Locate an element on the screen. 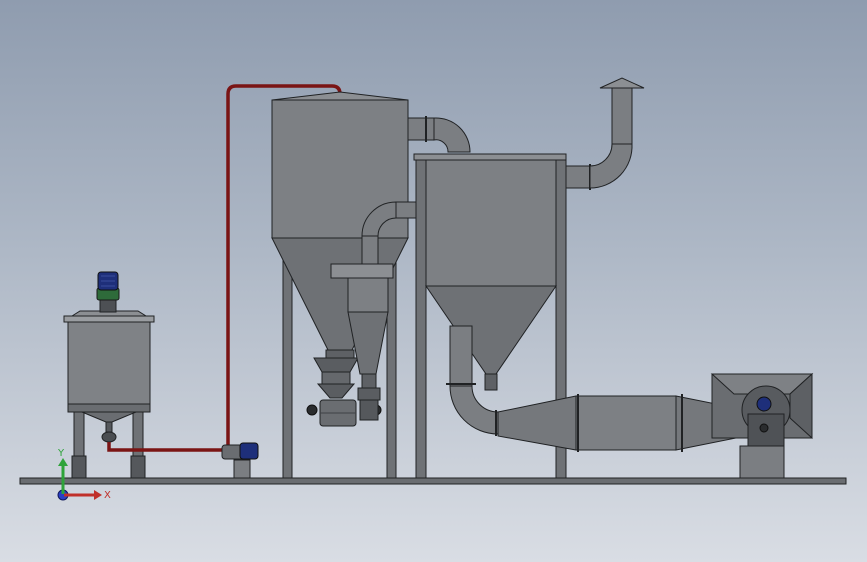 This screenshot has width=867, height=562. filter-body is located at coordinates (491, 223).